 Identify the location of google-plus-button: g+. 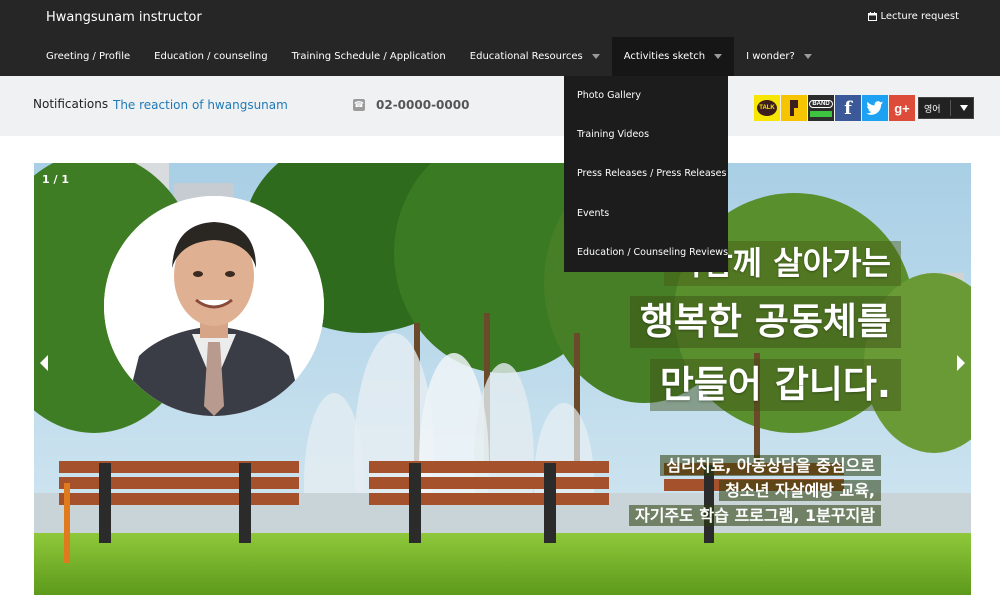
(902, 108).